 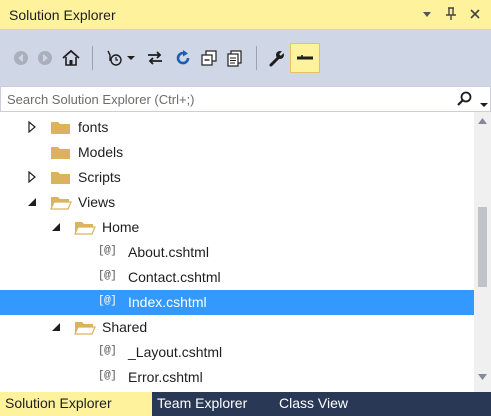 What do you see at coordinates (224, 99) in the screenshot?
I see `search-input` at bounding box center [224, 99].